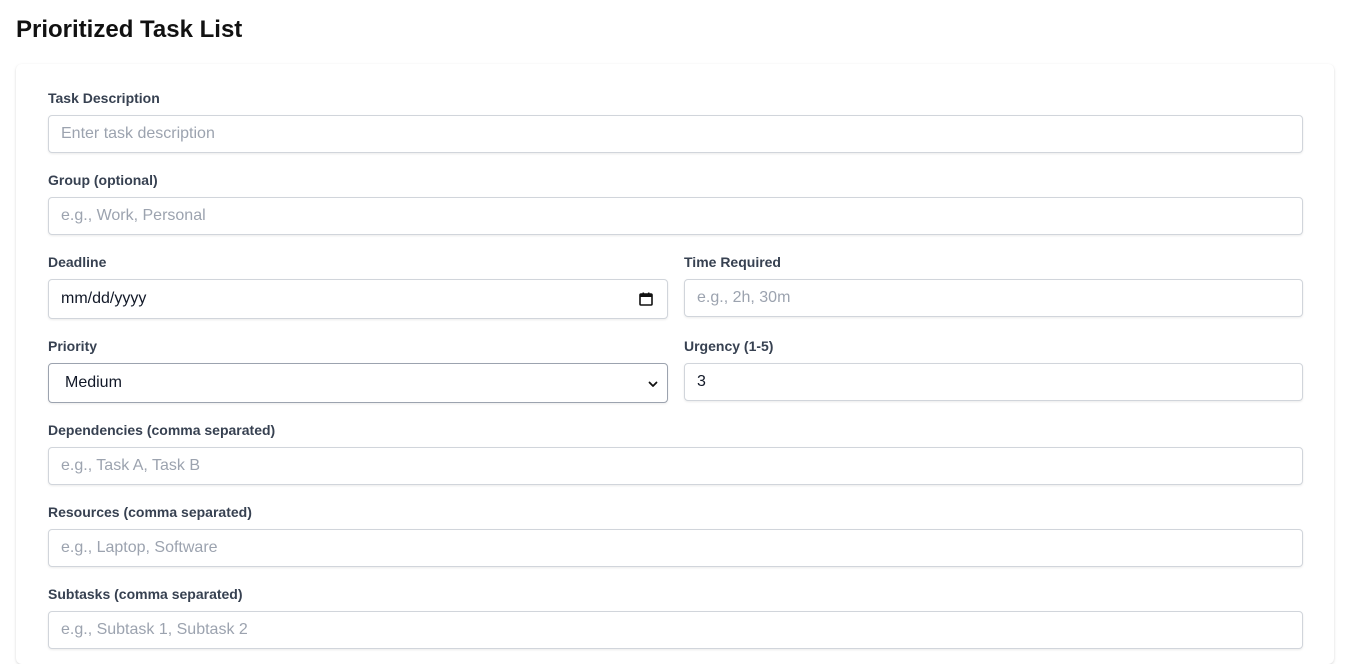  I want to click on resources-label: Resources (comma separated), so click(150, 512).